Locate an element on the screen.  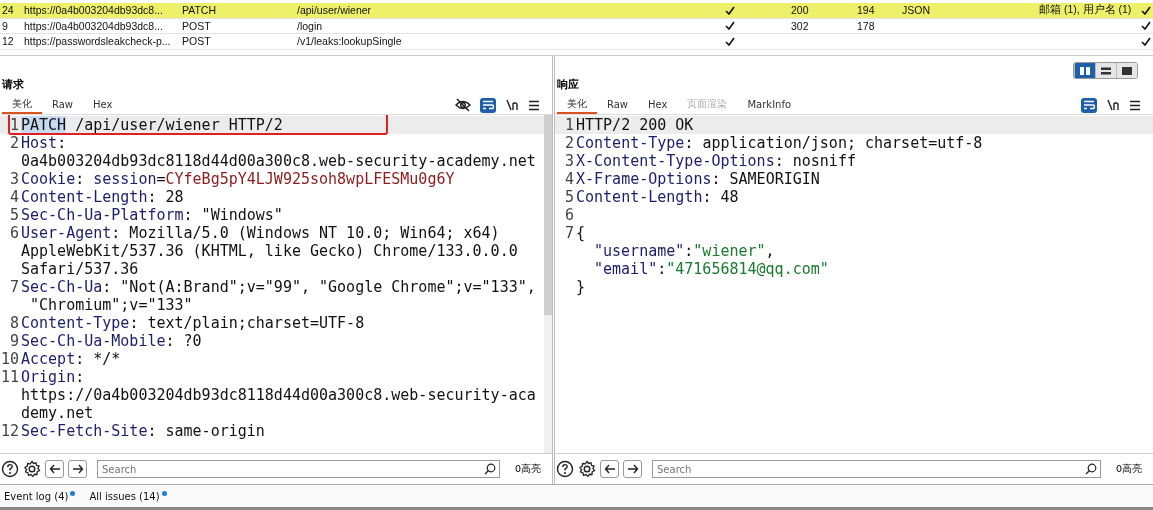
code-line: 2 Host: is located at coordinates (38, 143).